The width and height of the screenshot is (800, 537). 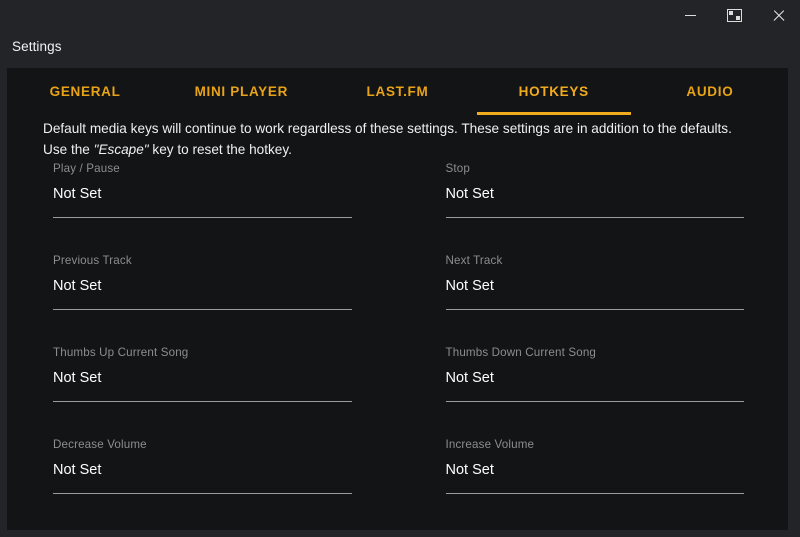 What do you see at coordinates (37, 46) in the screenshot?
I see `page-title: Settings` at bounding box center [37, 46].